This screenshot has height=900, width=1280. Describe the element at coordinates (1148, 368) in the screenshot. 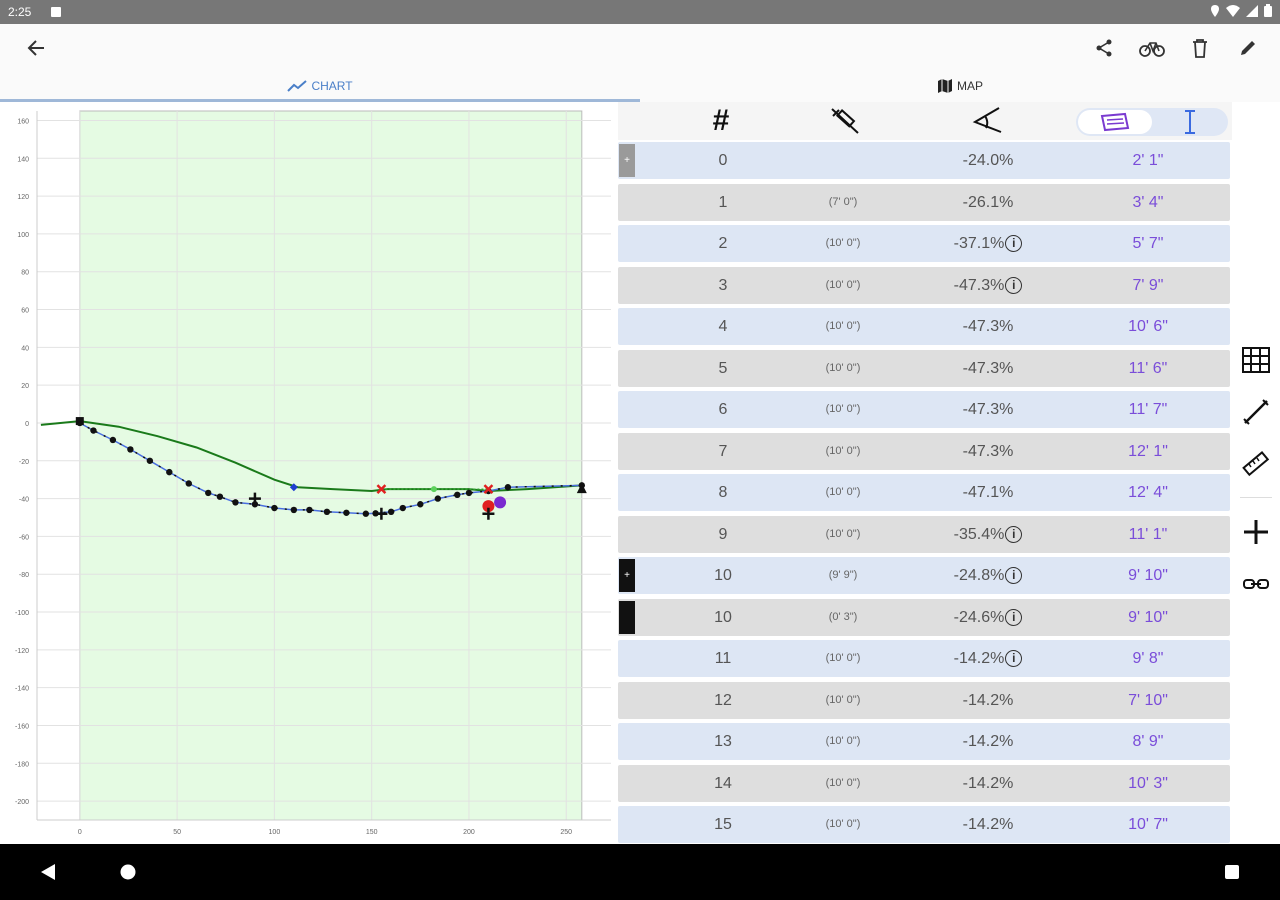

I see `row-depth: 11' 6"` at that location.